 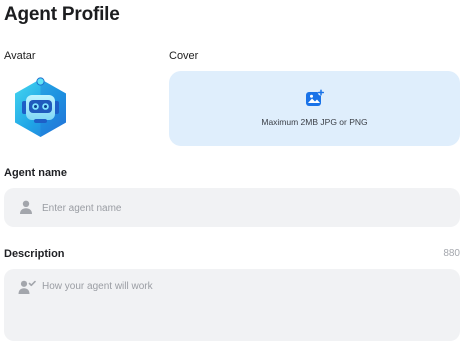 What do you see at coordinates (26, 207) in the screenshot?
I see `user-icon` at bounding box center [26, 207].